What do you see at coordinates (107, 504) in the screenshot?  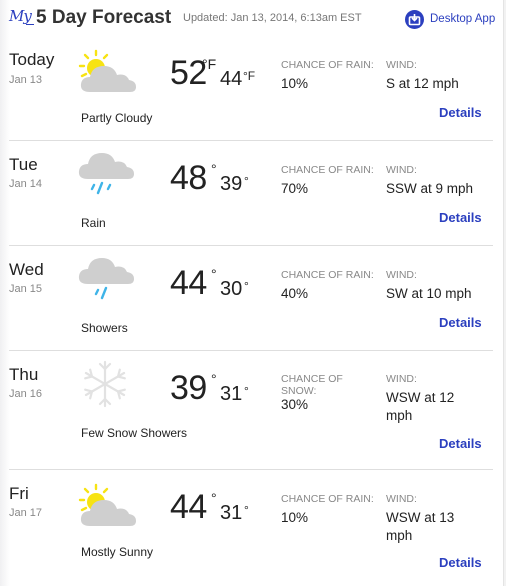 I see `mostly-sunny-icon` at bounding box center [107, 504].